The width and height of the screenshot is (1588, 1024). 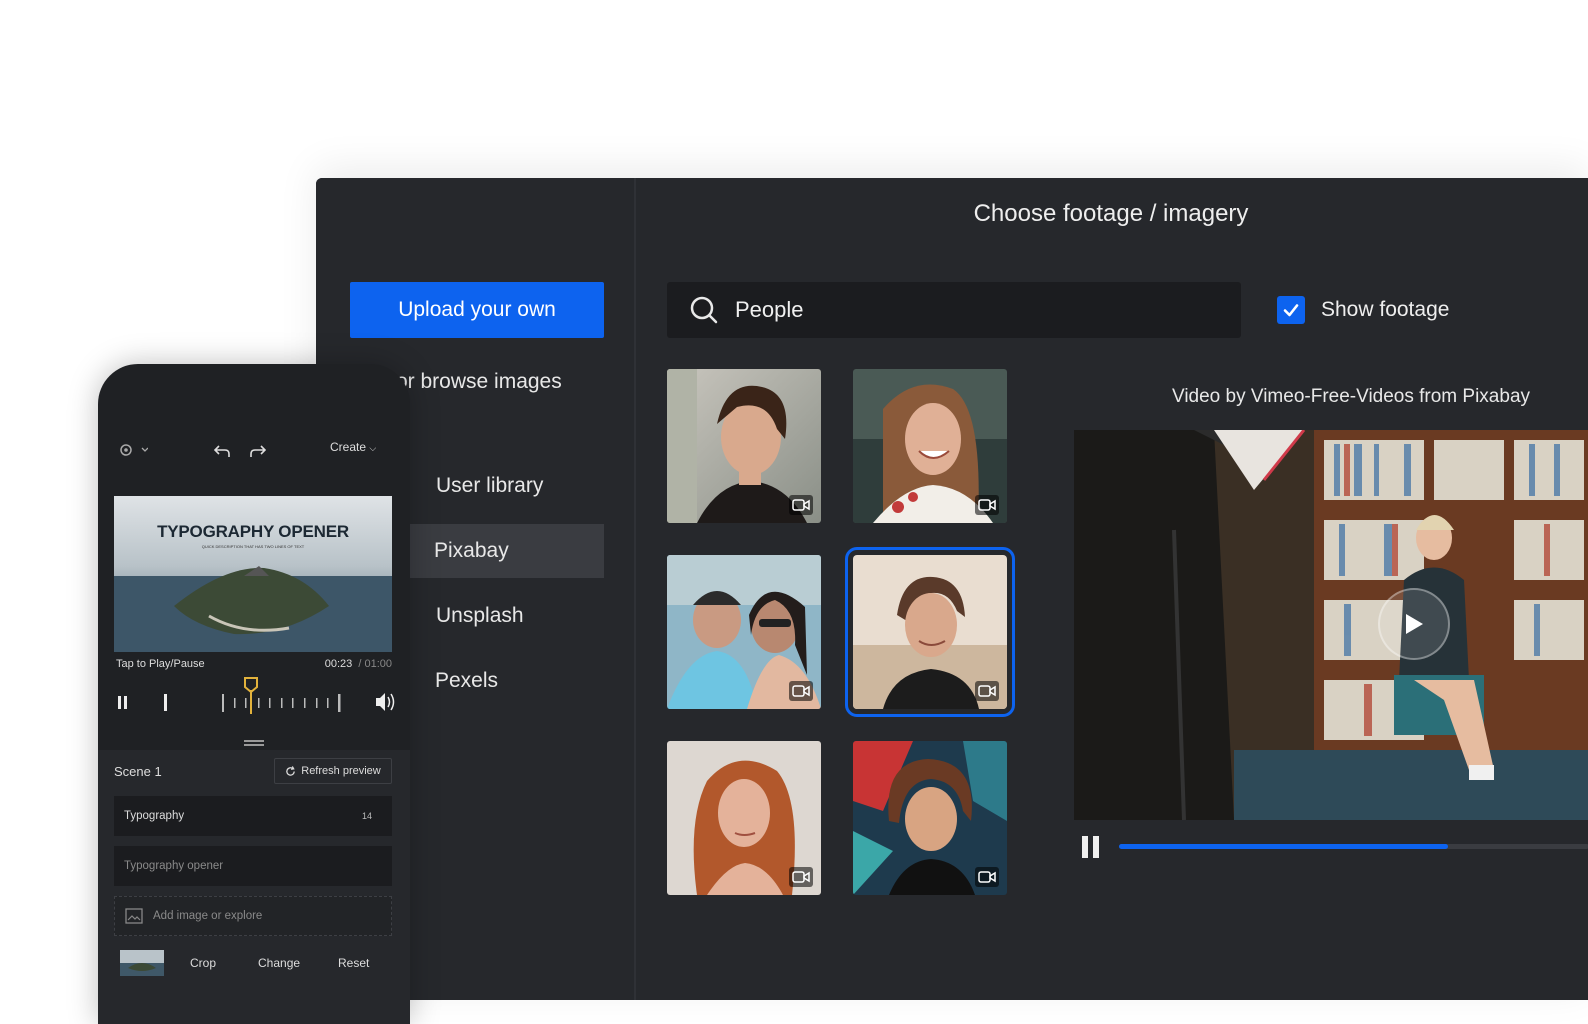 What do you see at coordinates (1351, 396) in the screenshot?
I see `video-credit: Video by Vimeo-Free-Videos from Pixabay` at bounding box center [1351, 396].